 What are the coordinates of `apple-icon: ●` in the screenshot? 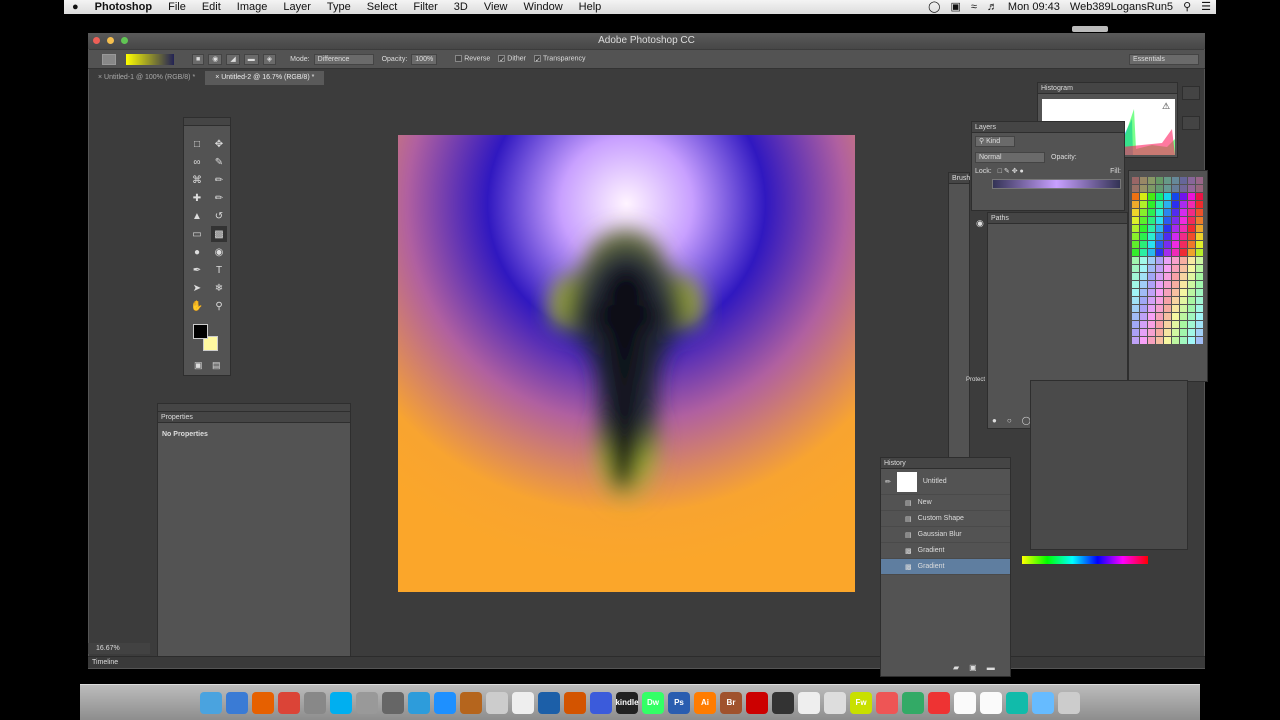 It's located at (75, 7).